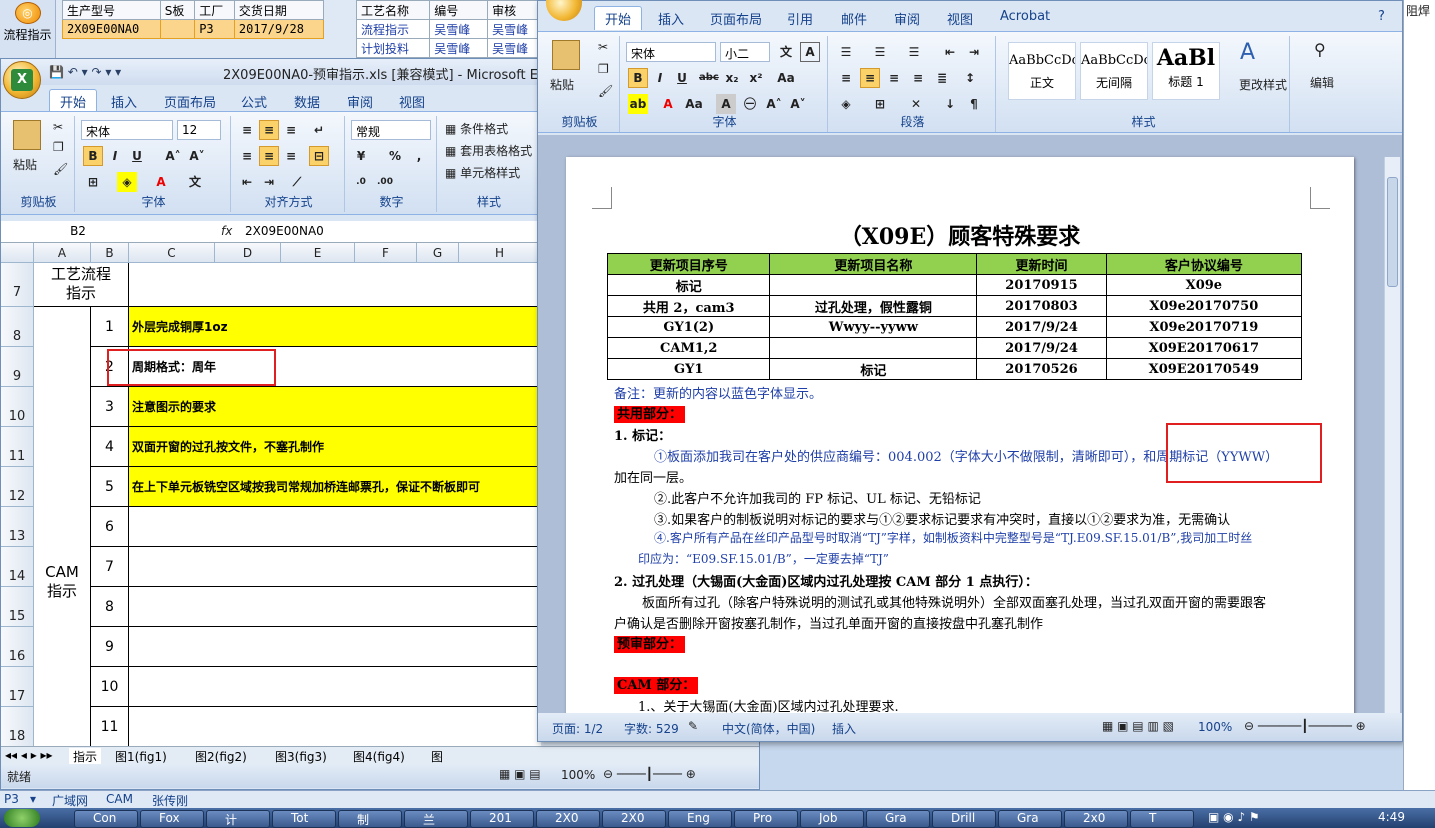 The height and width of the screenshot is (828, 1435). Describe the element at coordinates (736, 18) in the screenshot. I see `tab-page-layout: 页面布局` at that location.